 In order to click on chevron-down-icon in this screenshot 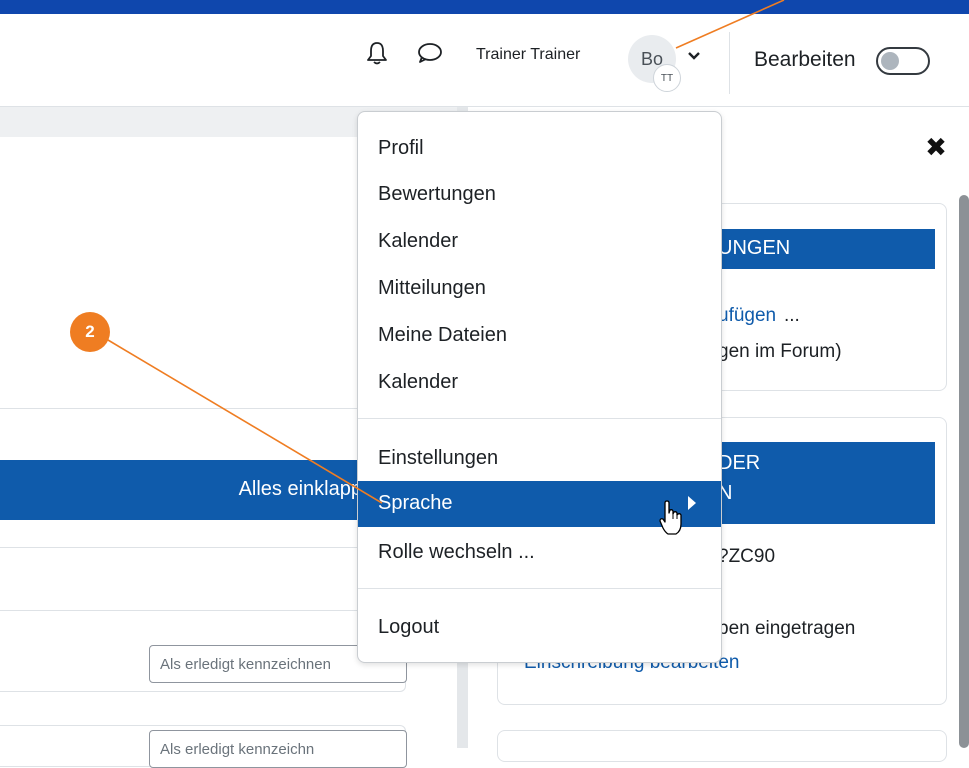, I will do `click(694, 56)`.